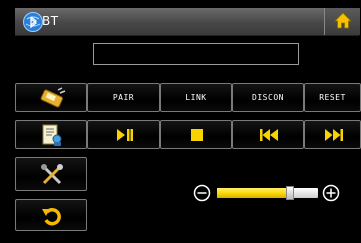 The image size is (361, 243). I want to click on discon-button: DISCON, so click(268, 97).